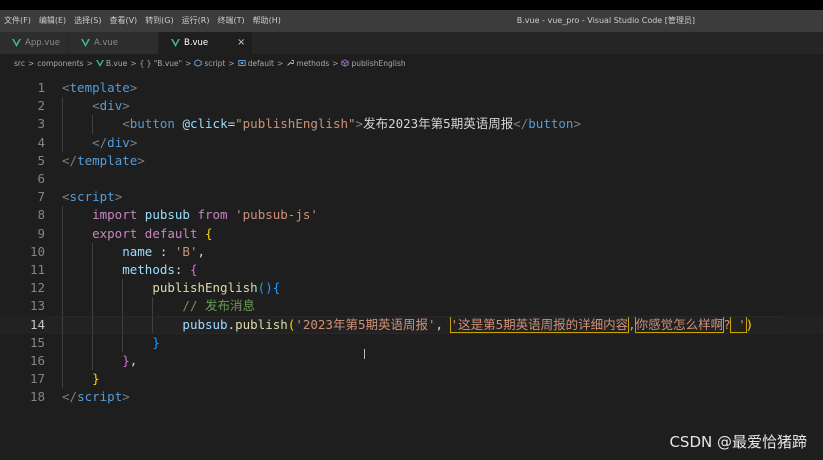 The image size is (823, 460). Describe the element at coordinates (411, 251) in the screenshot. I see `code-line: 10 name : 'B',` at that location.